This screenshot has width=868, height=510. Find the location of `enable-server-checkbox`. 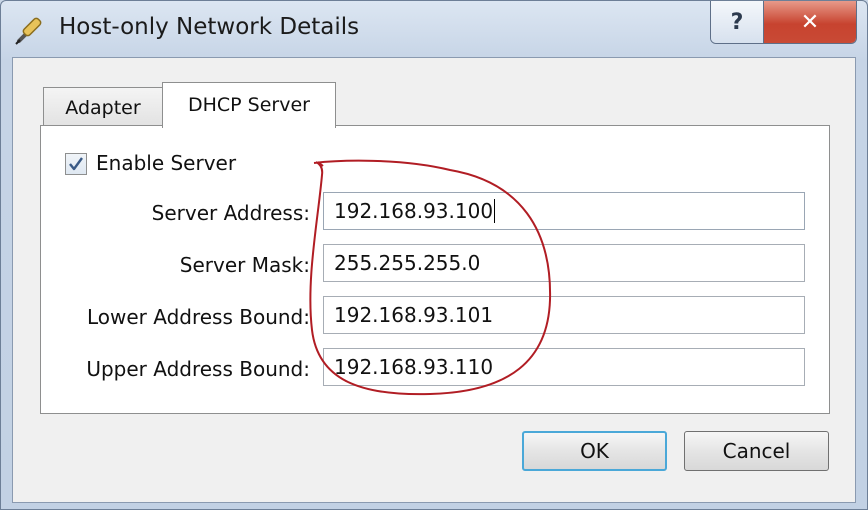

enable-server-checkbox is located at coordinates (76, 164).